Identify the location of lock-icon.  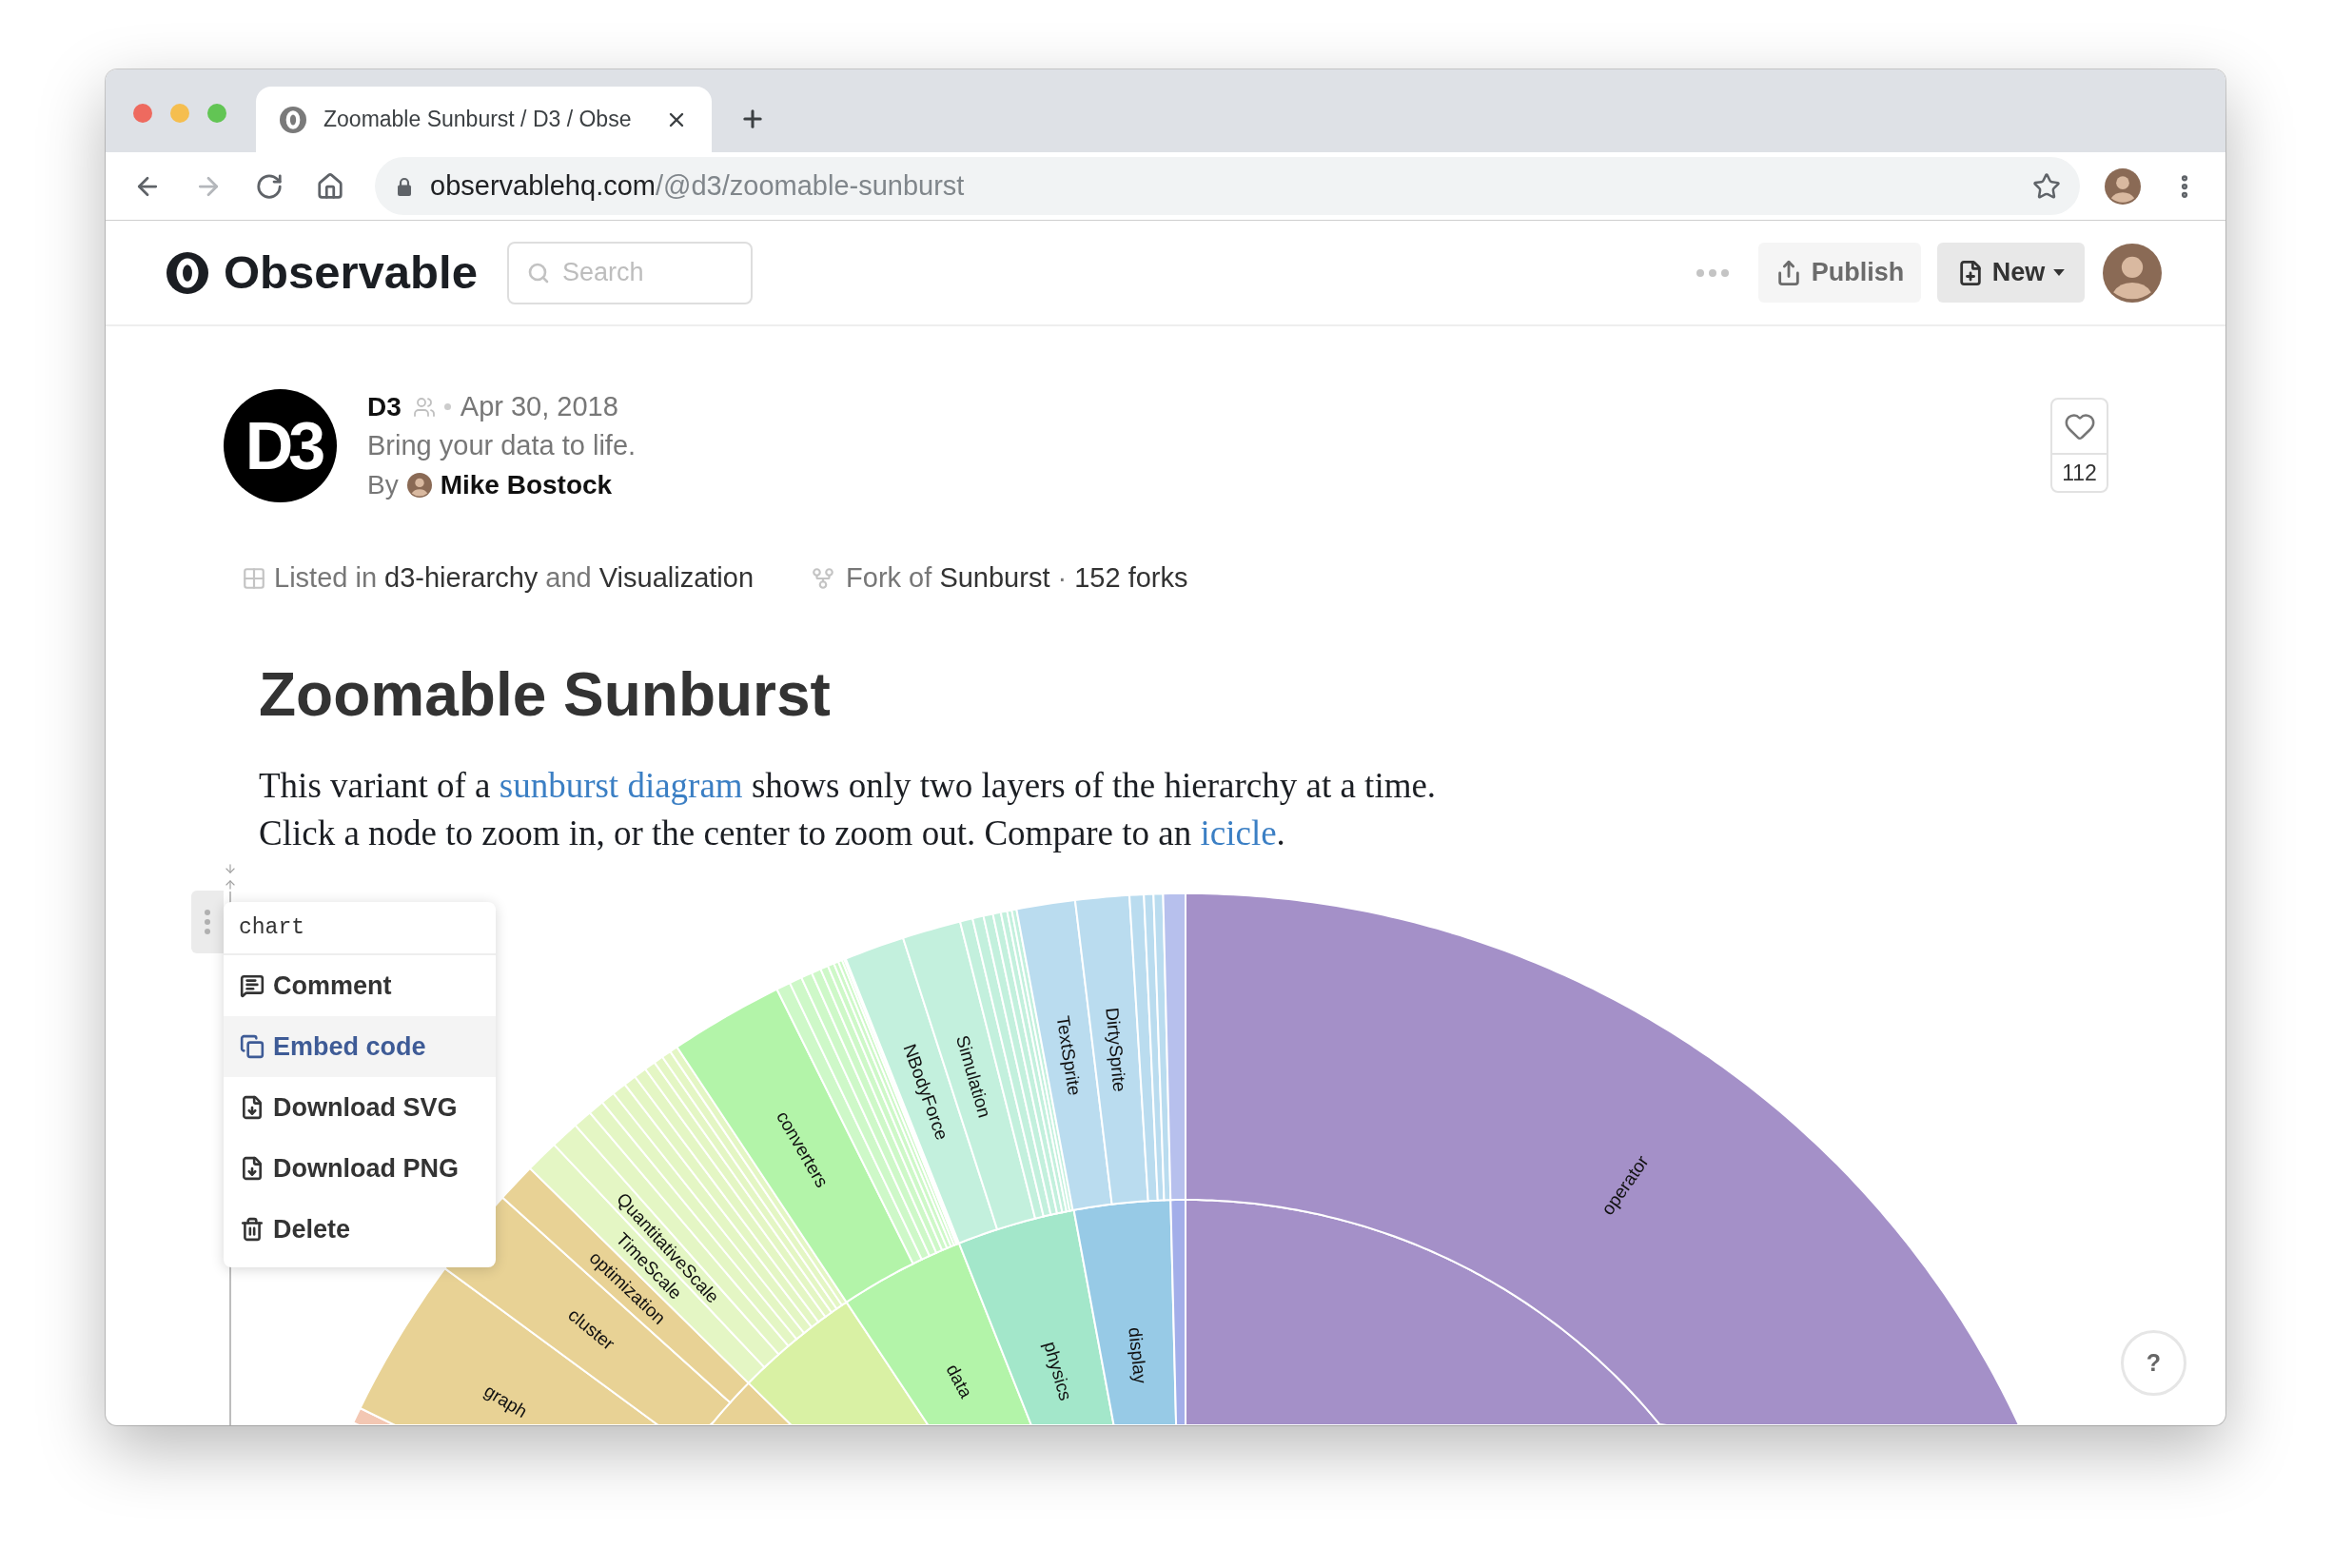
(404, 186).